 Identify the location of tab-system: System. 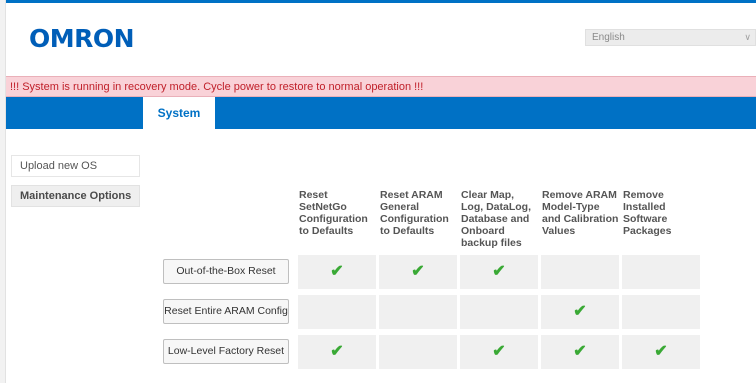
(179, 113).